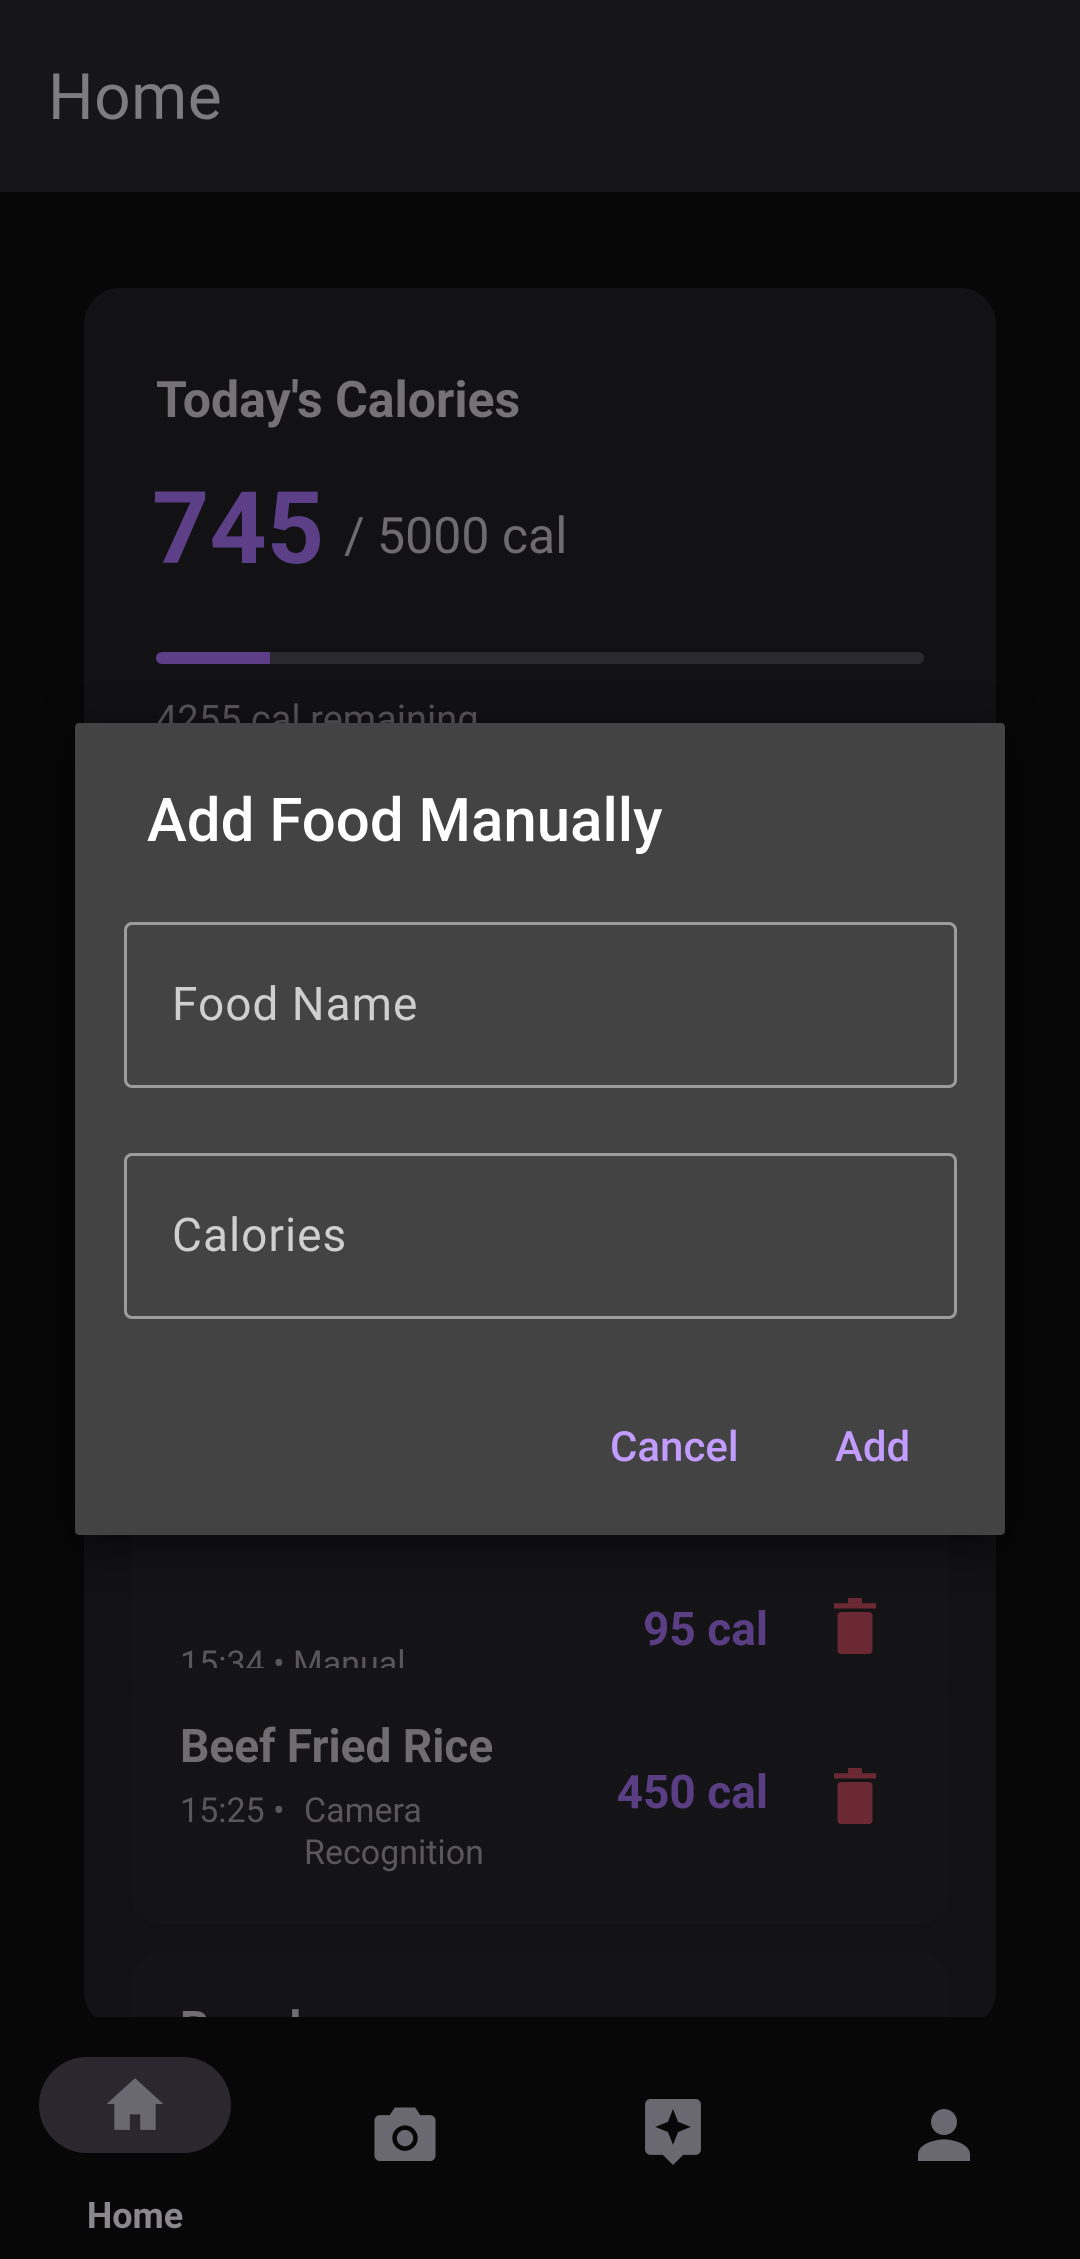  Describe the element at coordinates (295, 1005) in the screenshot. I see `food-name-placeholder: Food Name` at that location.